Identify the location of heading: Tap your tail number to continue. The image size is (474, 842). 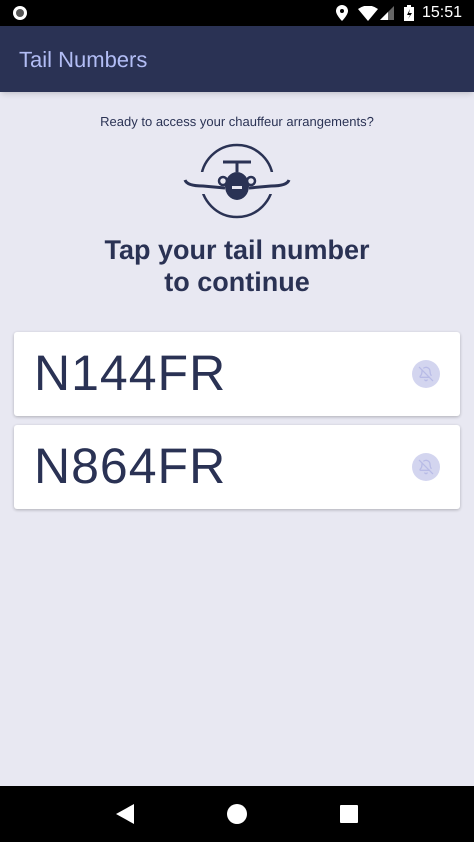
(237, 266).